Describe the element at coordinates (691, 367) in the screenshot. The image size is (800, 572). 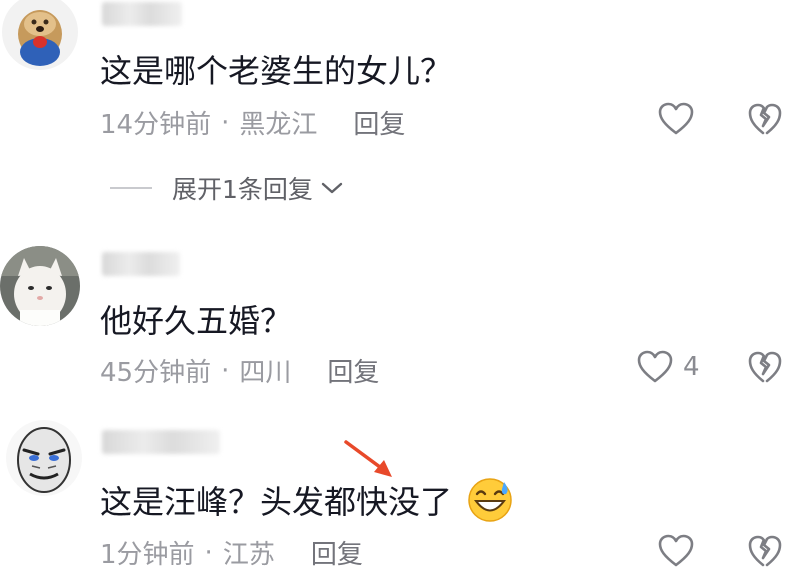
I see `like-count: 4` at that location.